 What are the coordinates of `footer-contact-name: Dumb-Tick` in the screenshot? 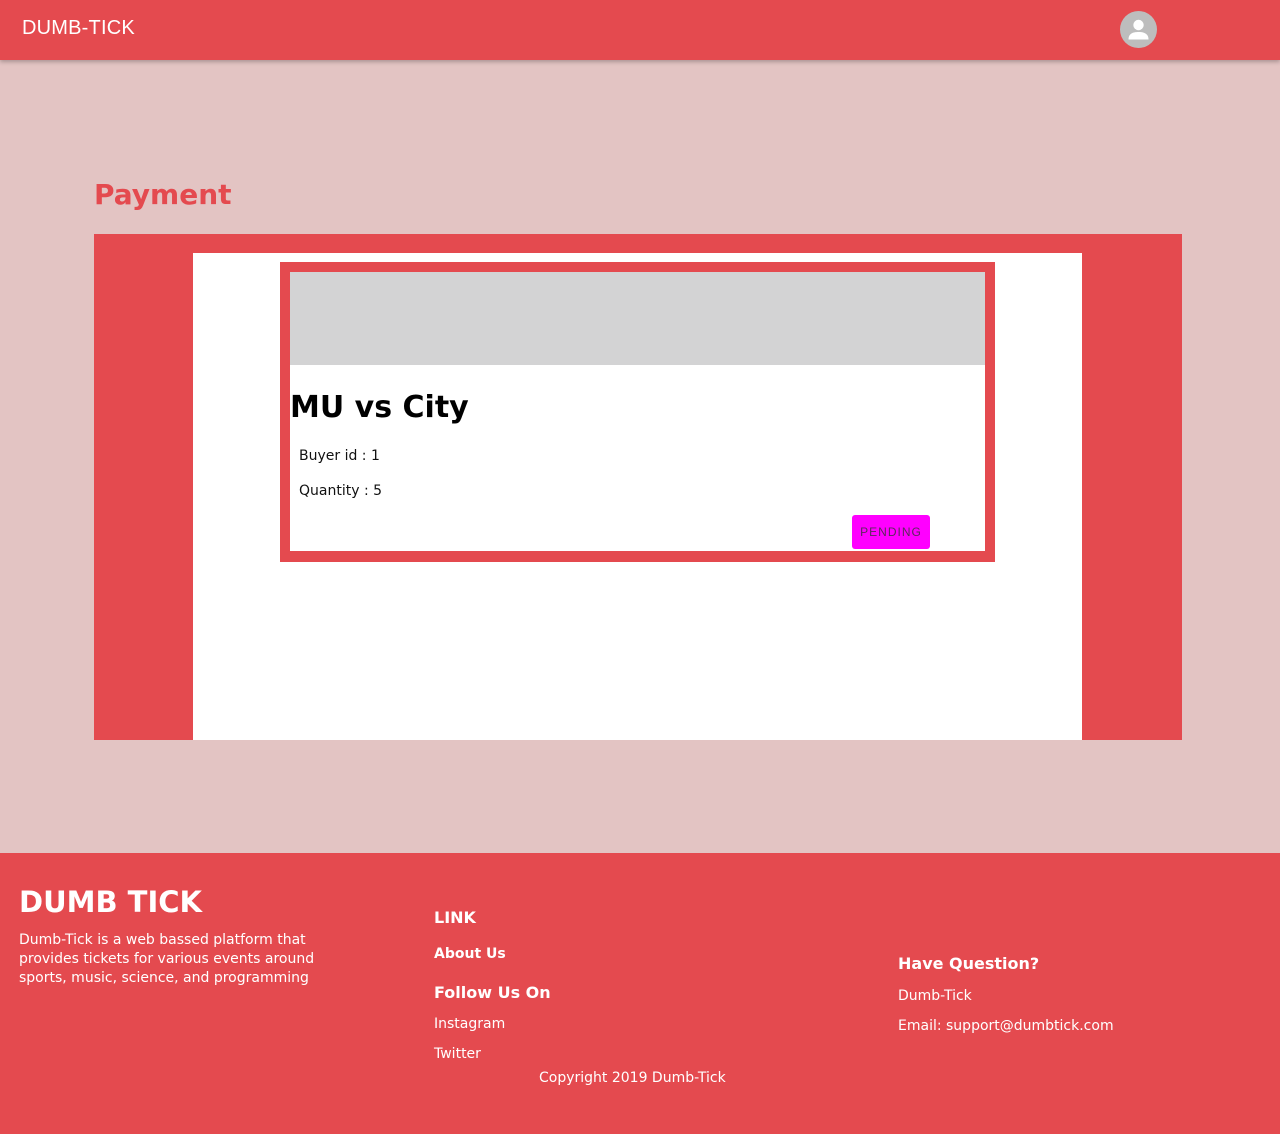 It's located at (935, 996).